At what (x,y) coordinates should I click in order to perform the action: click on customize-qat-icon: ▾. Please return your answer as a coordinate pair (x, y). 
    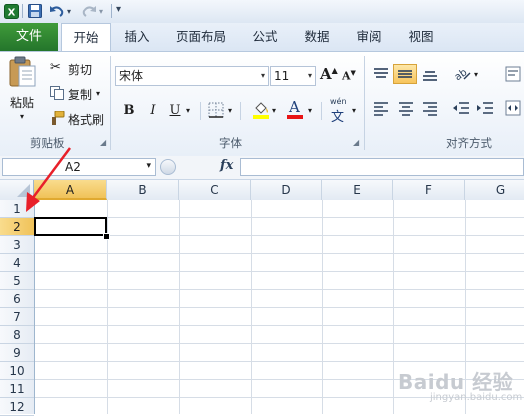
    Looking at the image, I should click on (118, 9).